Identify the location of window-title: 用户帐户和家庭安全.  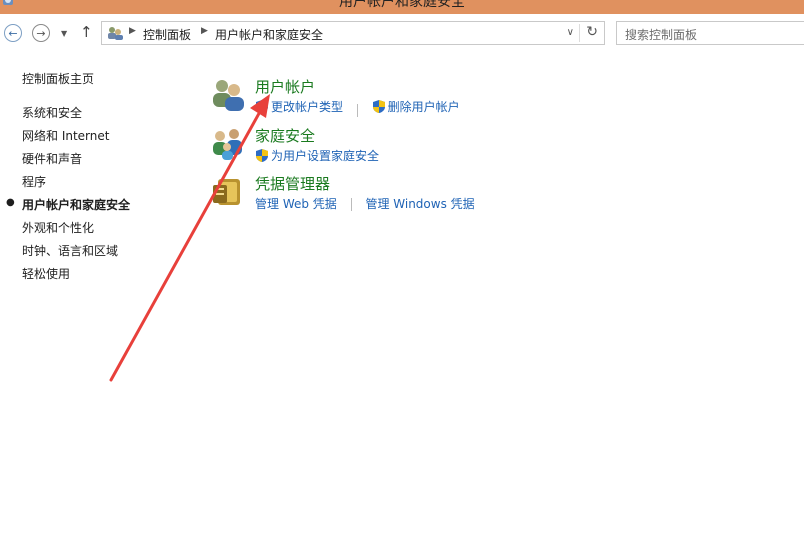
(402, 5).